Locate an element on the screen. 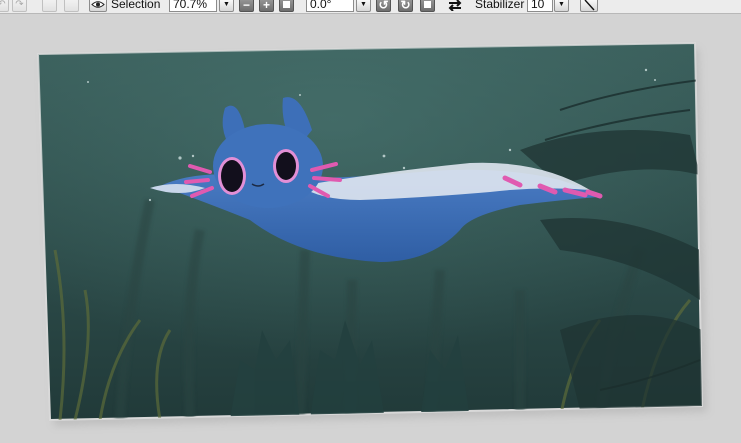 Image resolution: width=741 pixels, height=443 pixels. tool-button-a is located at coordinates (49, 6).